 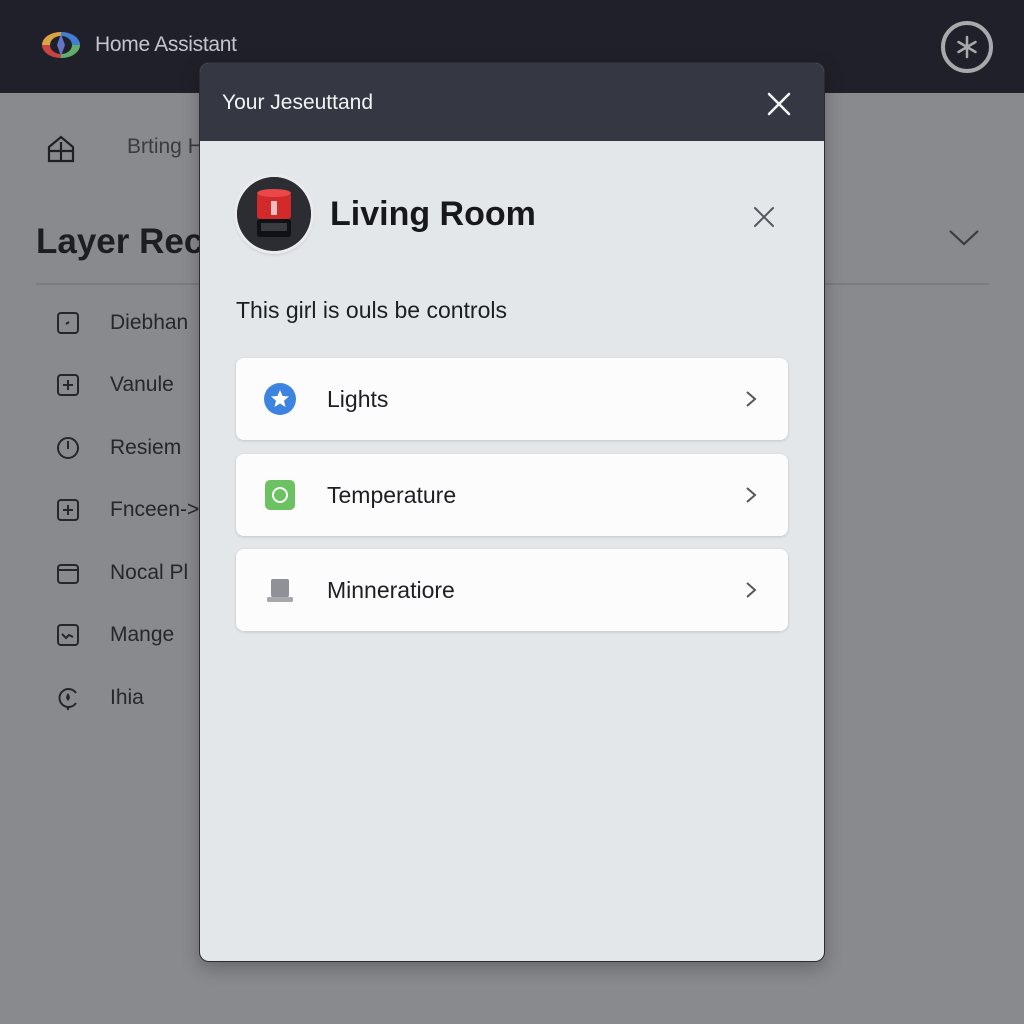 I want to click on nav-item: Resiem, so click(x=117, y=448).